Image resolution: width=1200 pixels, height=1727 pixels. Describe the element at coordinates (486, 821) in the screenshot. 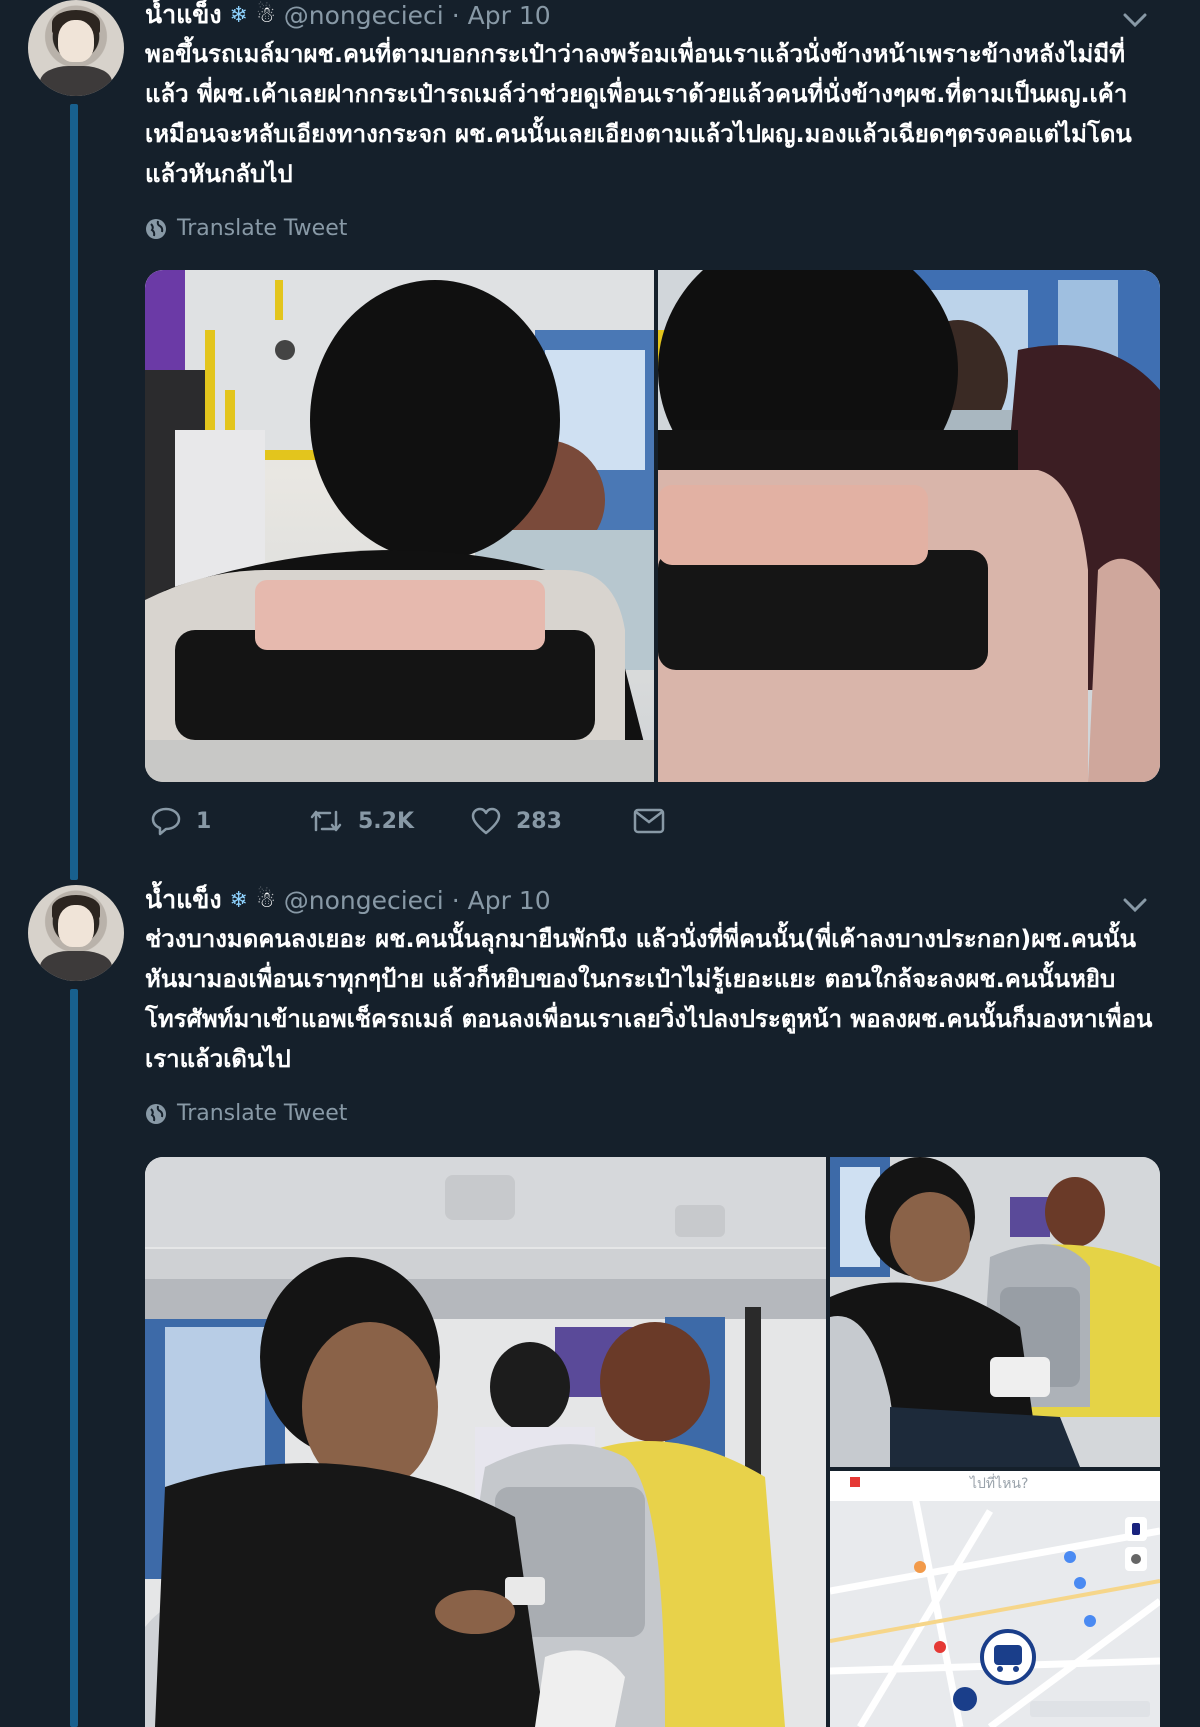

I see `like-icon` at that location.